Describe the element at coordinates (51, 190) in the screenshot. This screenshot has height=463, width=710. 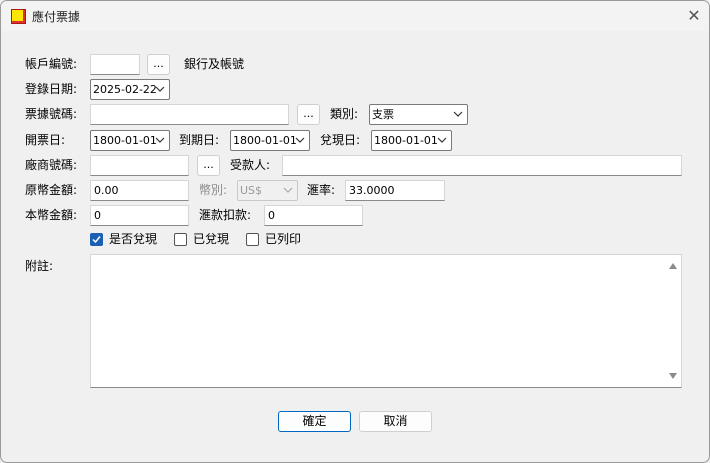
I see `orig-amount-label: 原幣金額:` at that location.